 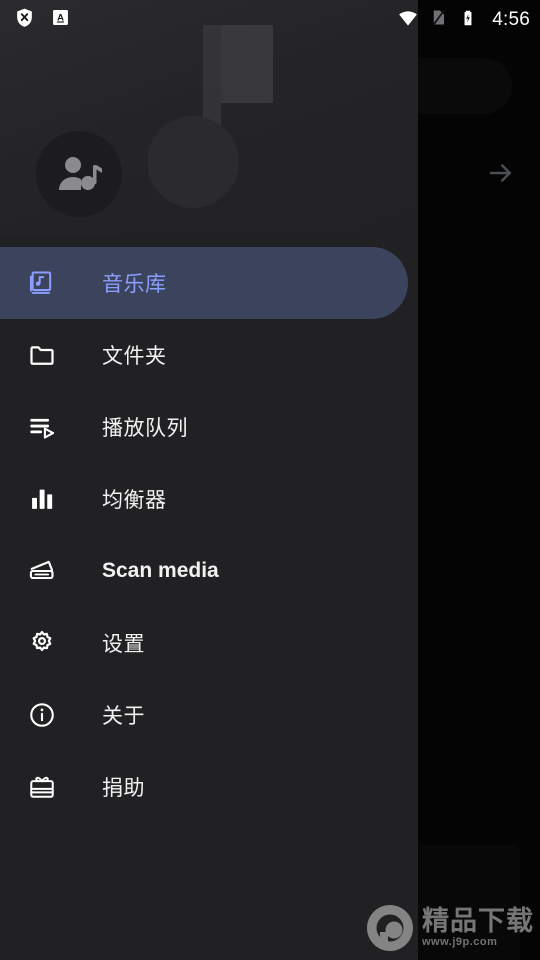 I want to click on drawer-item-label: Scan media, so click(x=160, y=570).